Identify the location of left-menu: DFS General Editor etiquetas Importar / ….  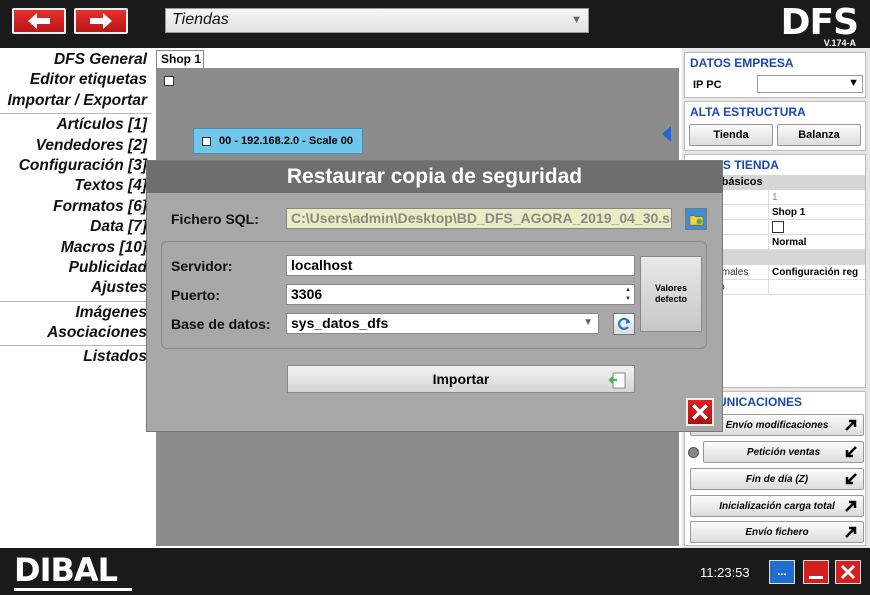
(76, 298).